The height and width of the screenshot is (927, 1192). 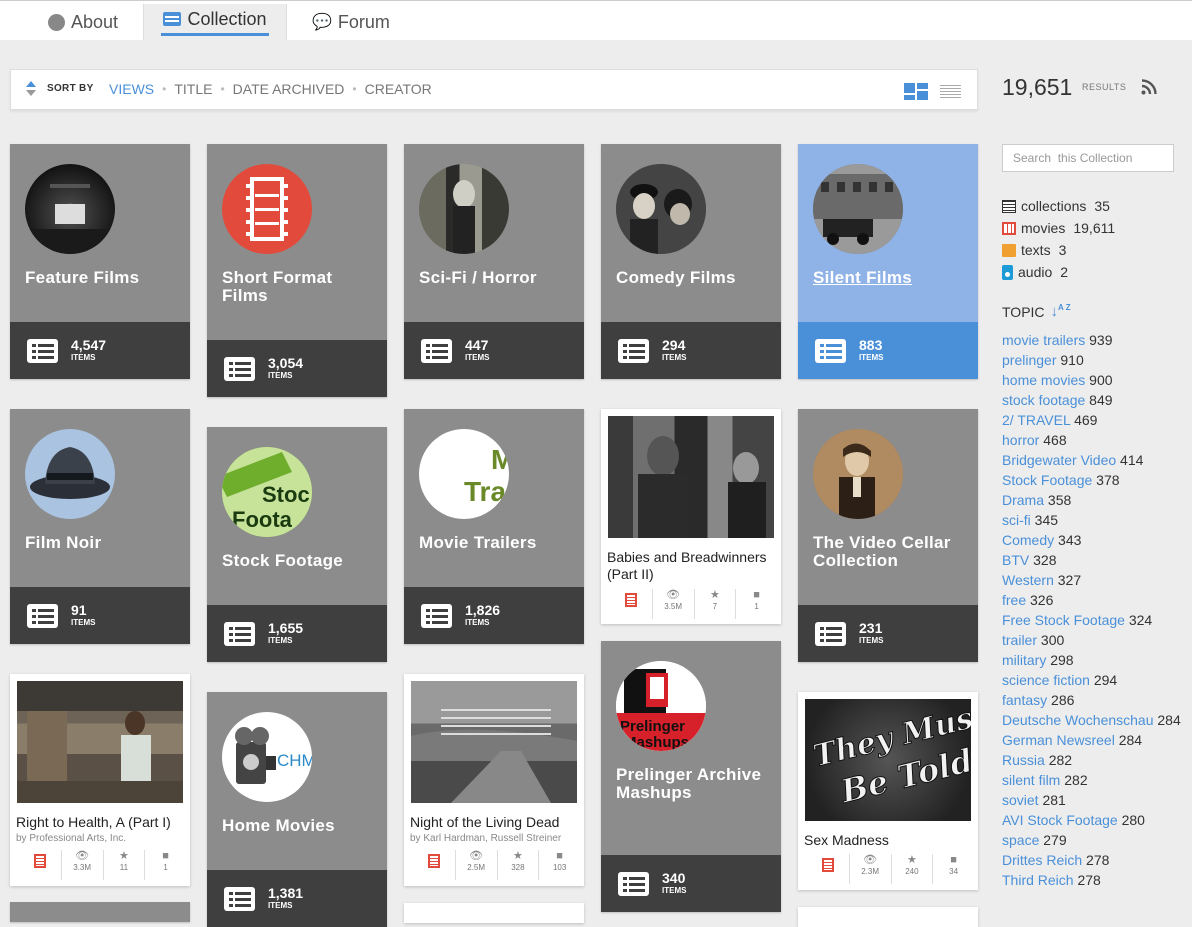 What do you see at coordinates (691, 477) in the screenshot?
I see `item-thumbnail` at bounding box center [691, 477].